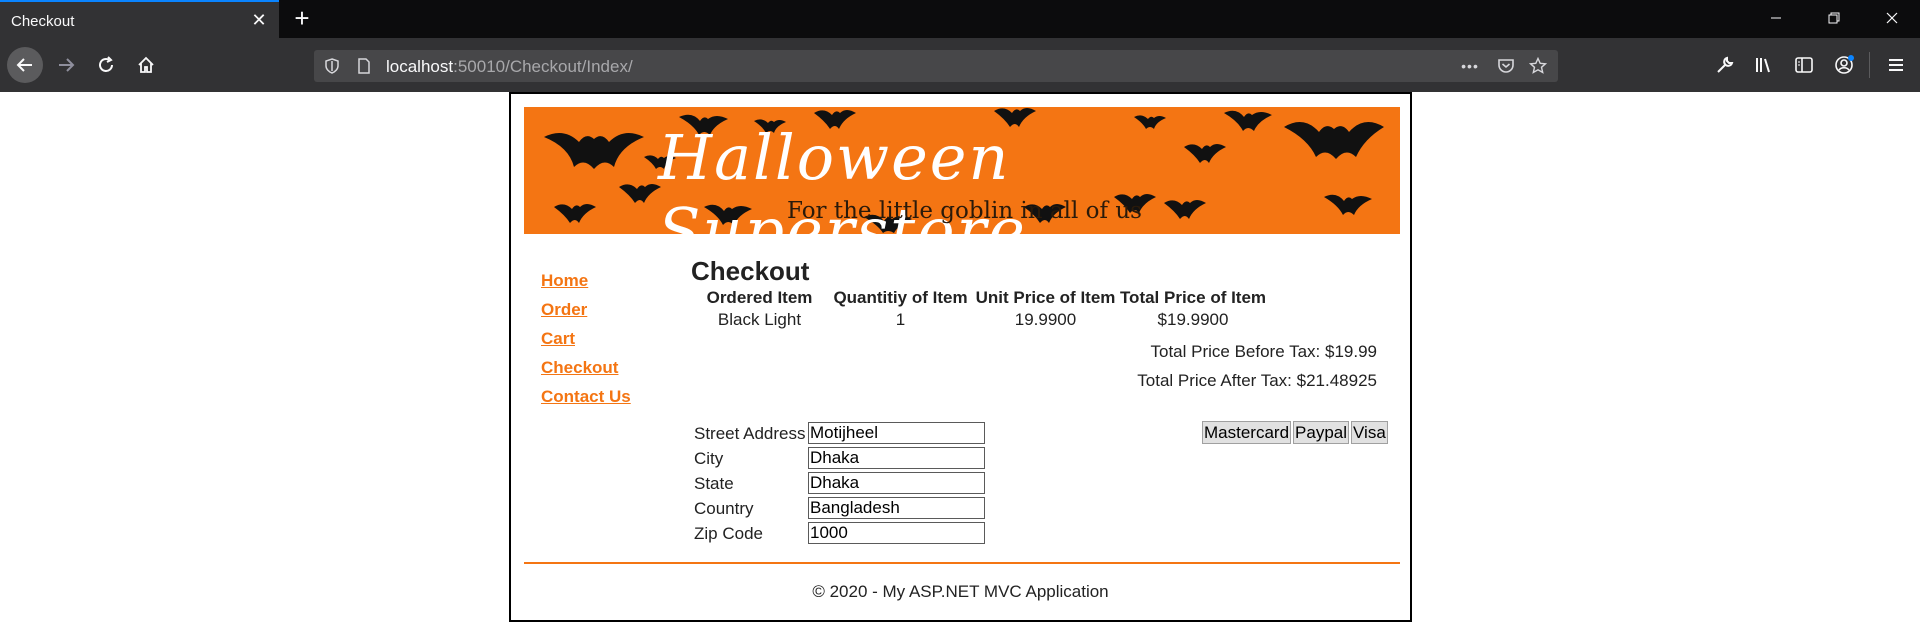 The width and height of the screenshot is (1920, 627). I want to click on table-row: Black Light 1 19.9900 $19.9900, so click(1047, 320).